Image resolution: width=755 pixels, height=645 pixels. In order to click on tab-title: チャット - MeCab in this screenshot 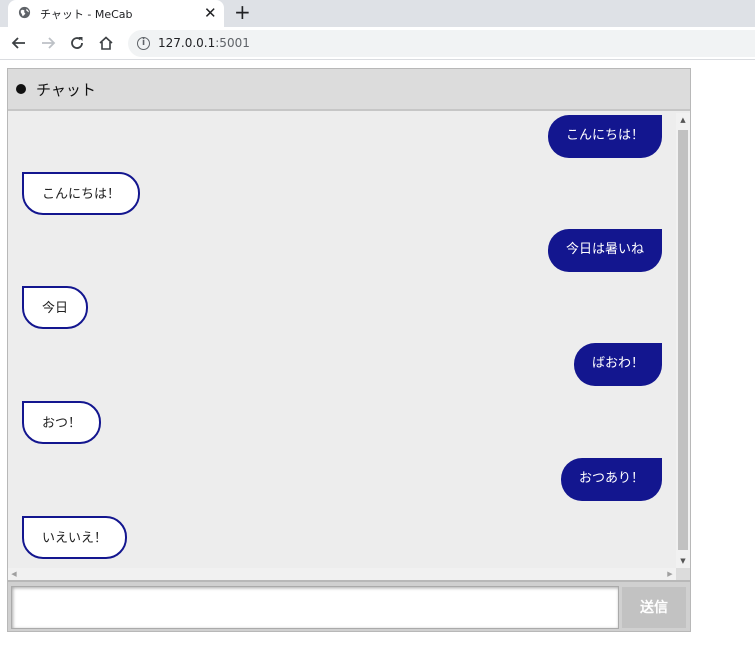, I will do `click(86, 14)`.